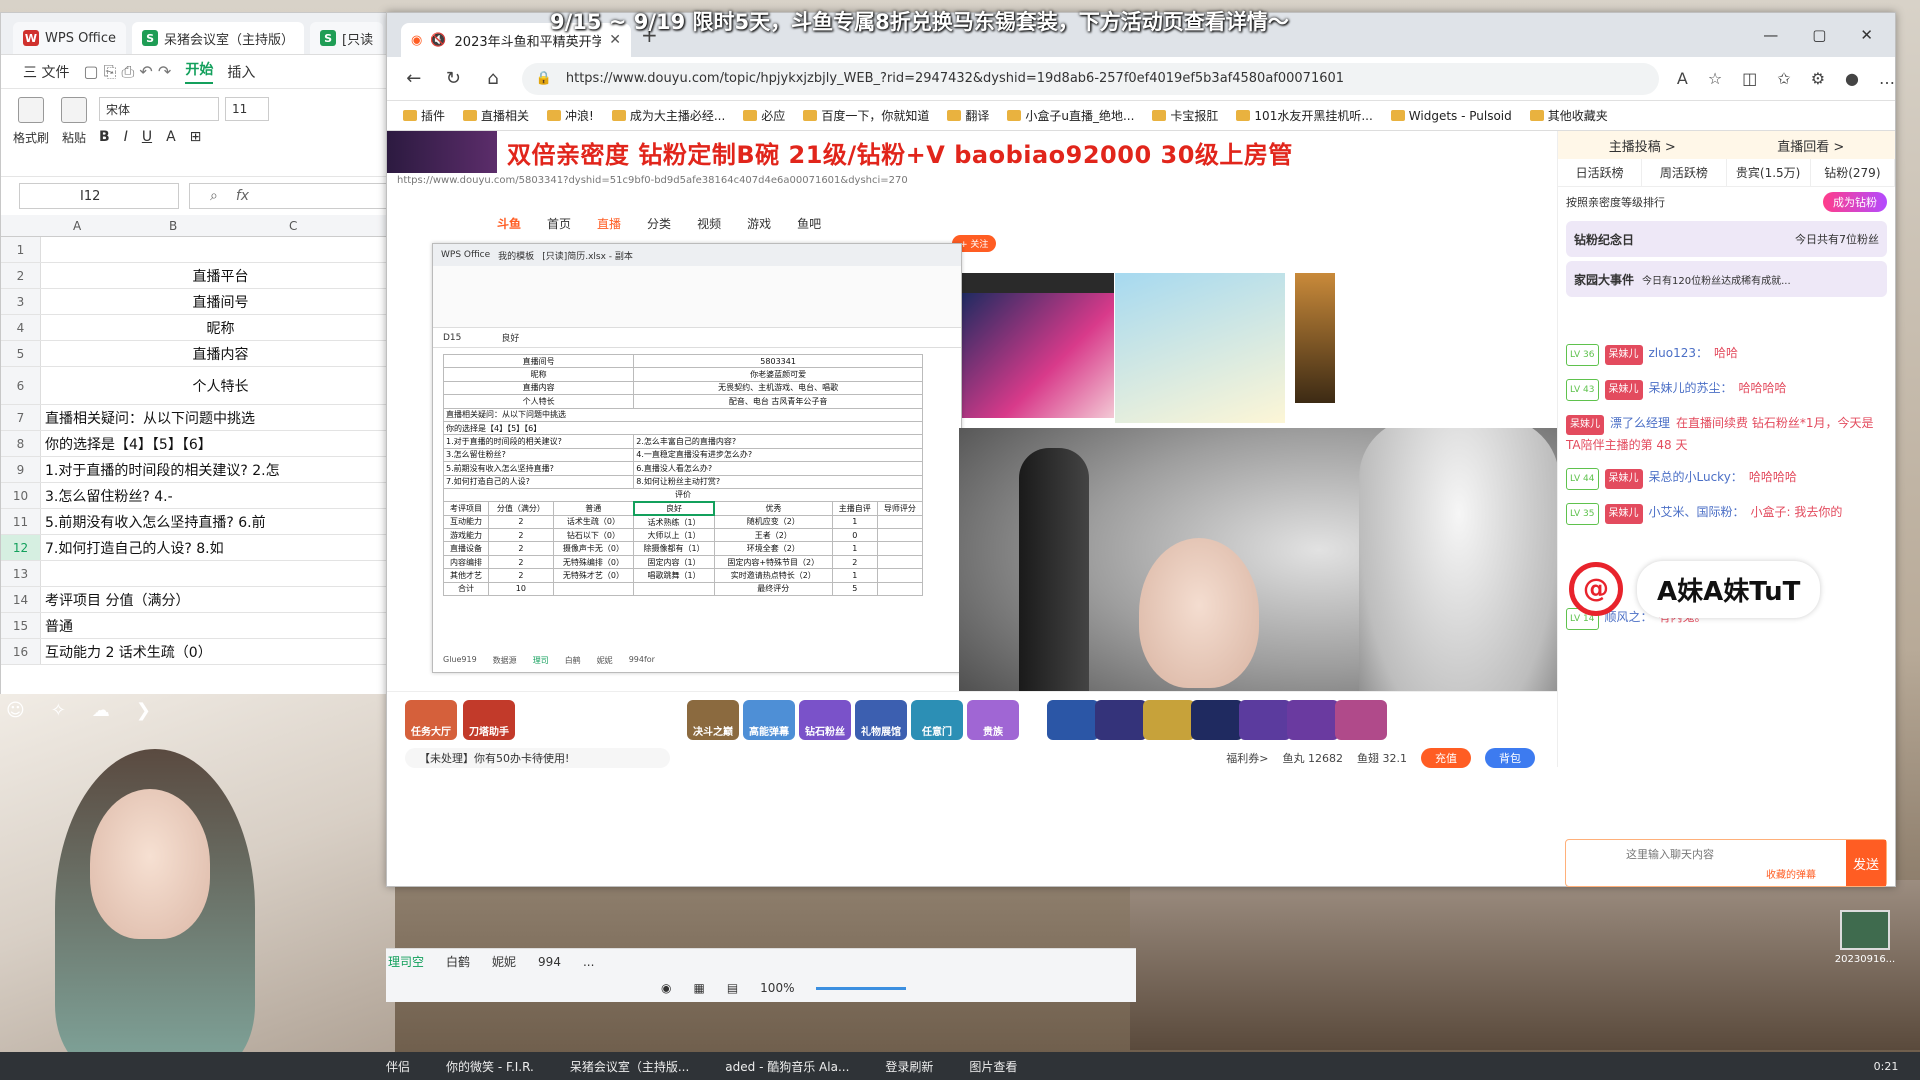  What do you see at coordinates (1684, 172) in the screenshot?
I see `tab-weekly: 周活跃榜` at bounding box center [1684, 172].